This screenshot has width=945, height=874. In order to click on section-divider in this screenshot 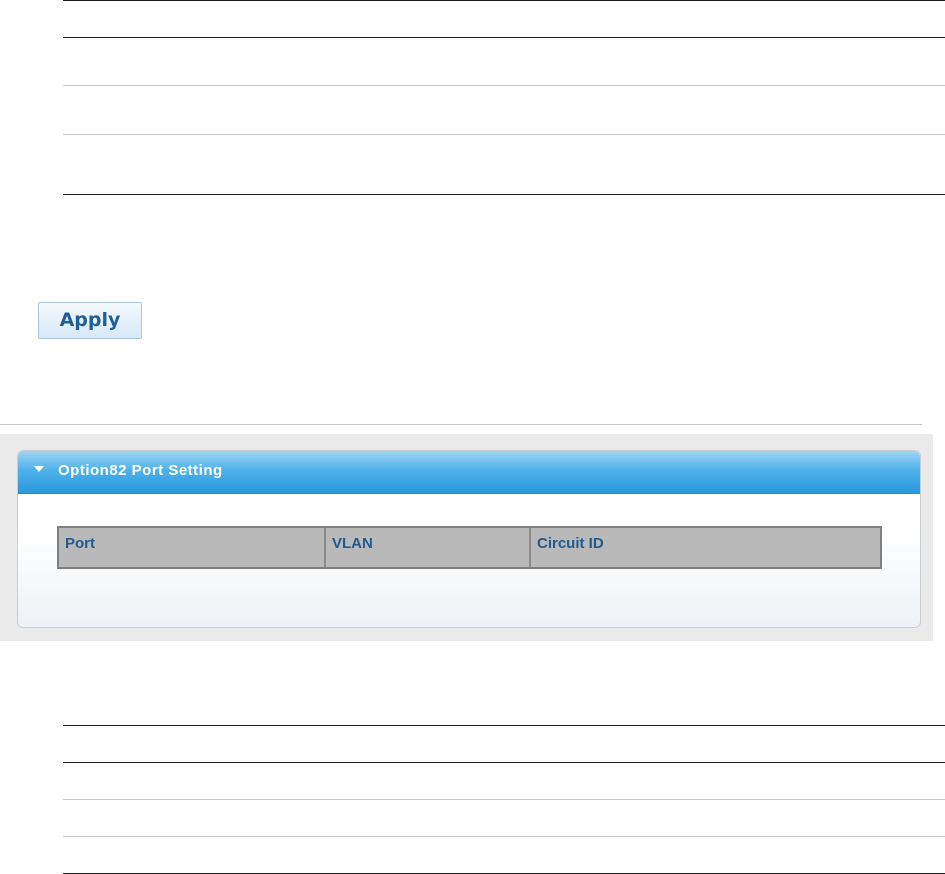, I will do `click(461, 424)`.